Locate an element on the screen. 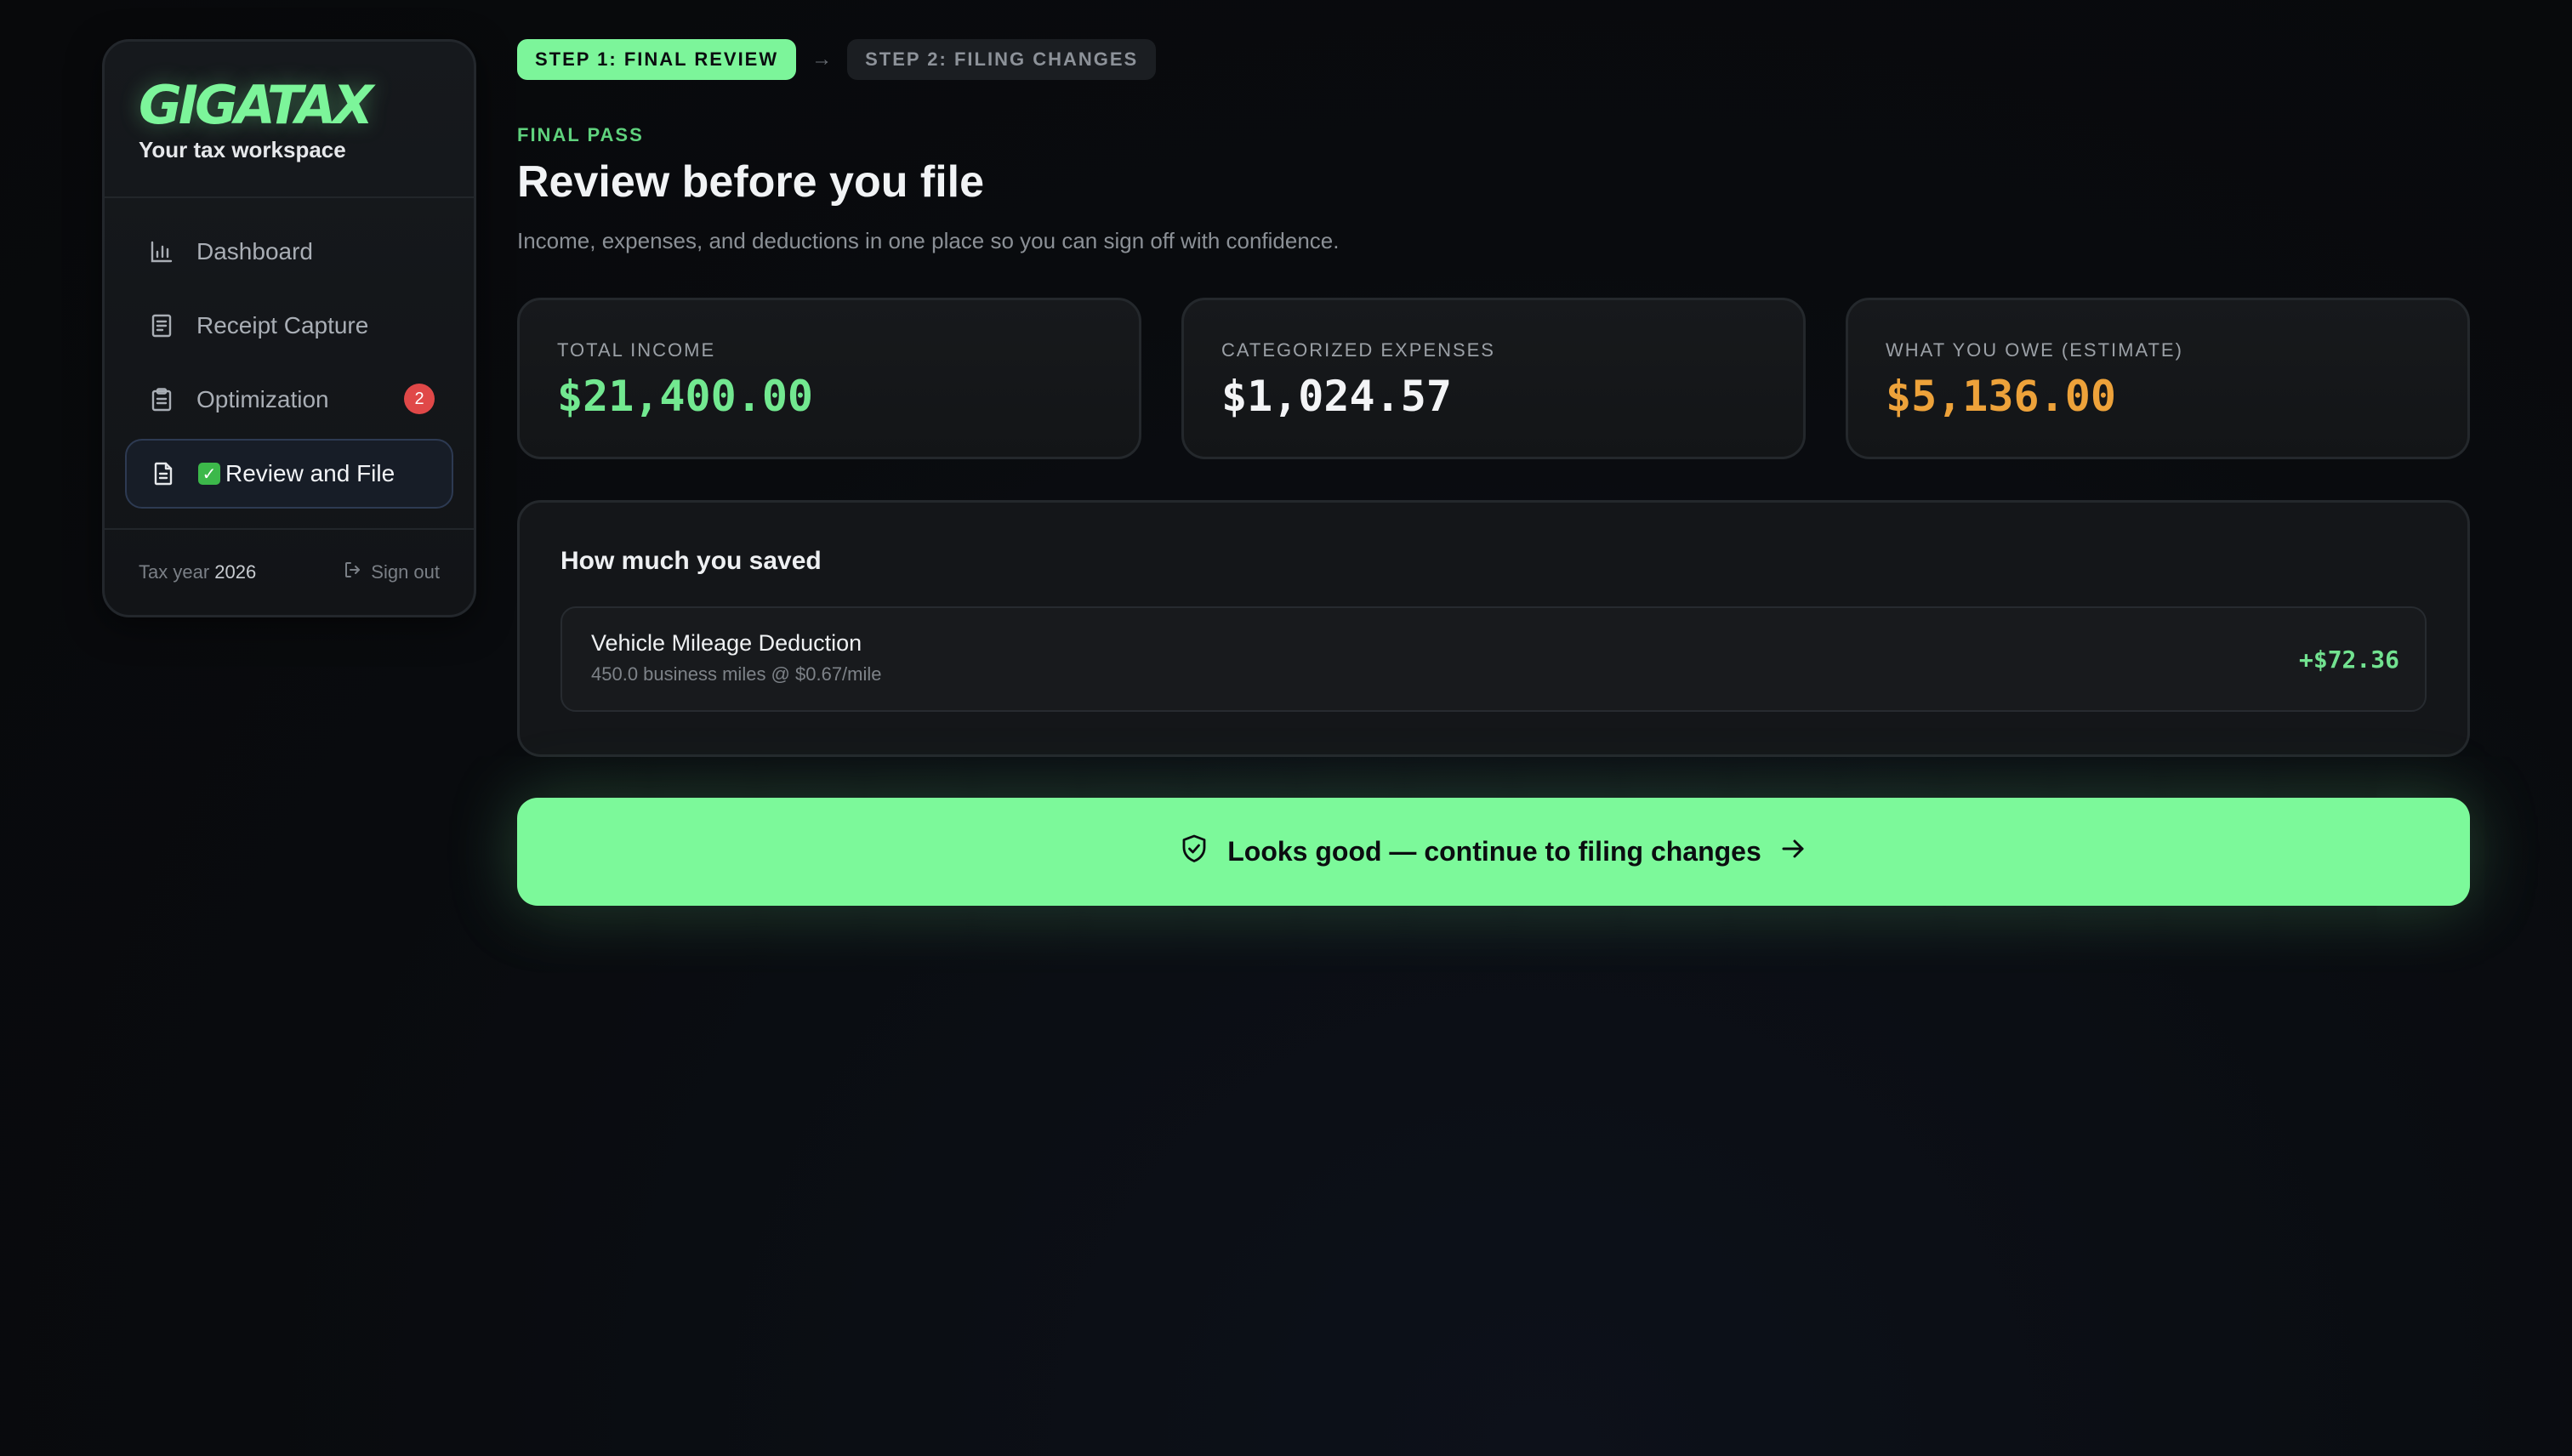 The width and height of the screenshot is (2572, 1456). stat-value: $21,400.00 is located at coordinates (686, 396).